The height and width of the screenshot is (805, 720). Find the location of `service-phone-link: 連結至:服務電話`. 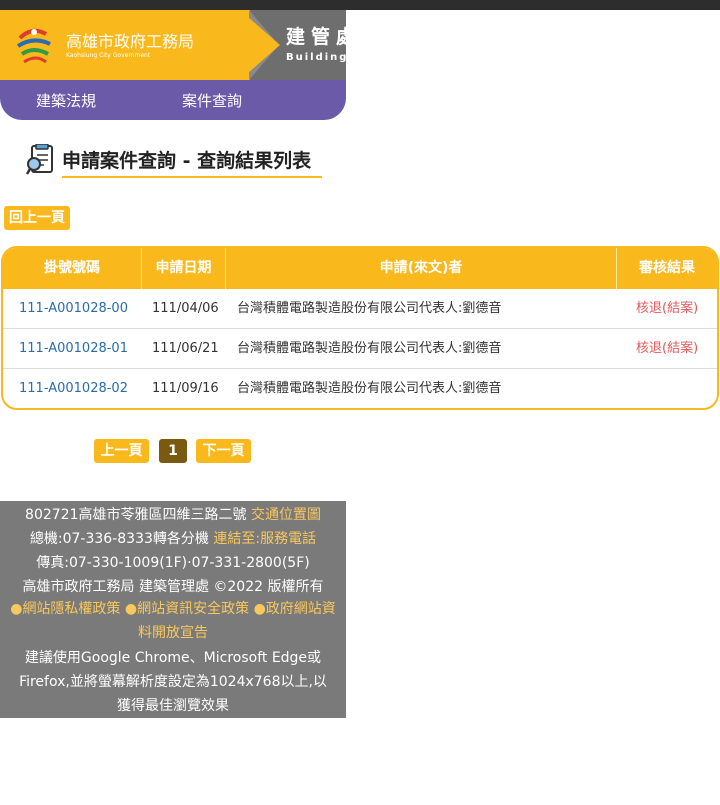

service-phone-link: 連結至:服務電話 is located at coordinates (264, 539).